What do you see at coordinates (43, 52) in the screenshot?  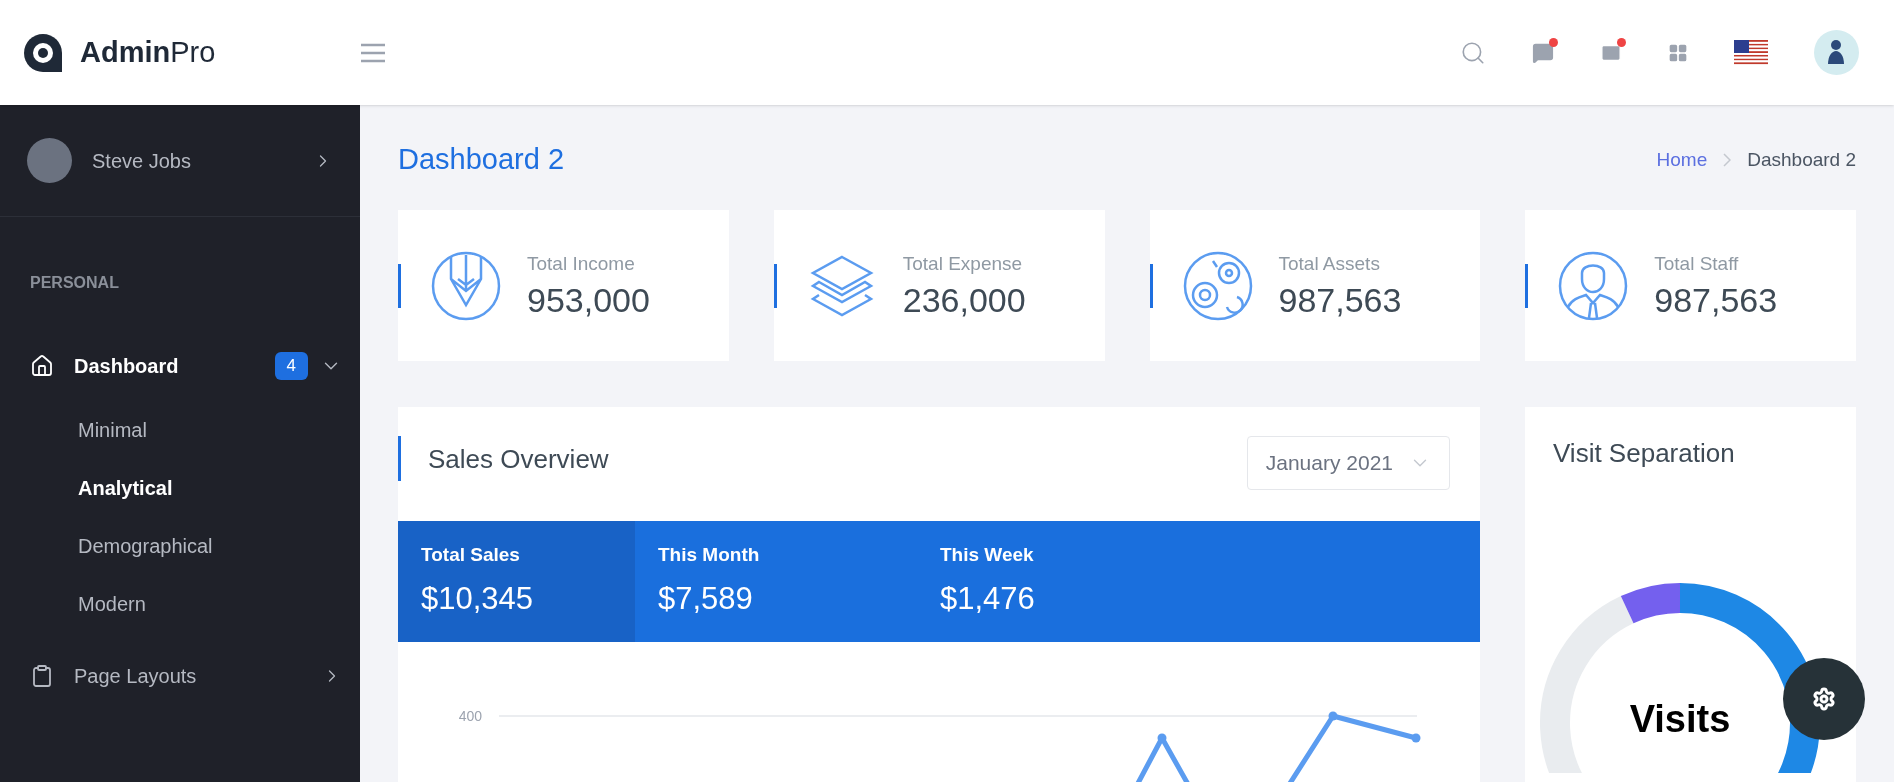 I see `logo-icon` at bounding box center [43, 52].